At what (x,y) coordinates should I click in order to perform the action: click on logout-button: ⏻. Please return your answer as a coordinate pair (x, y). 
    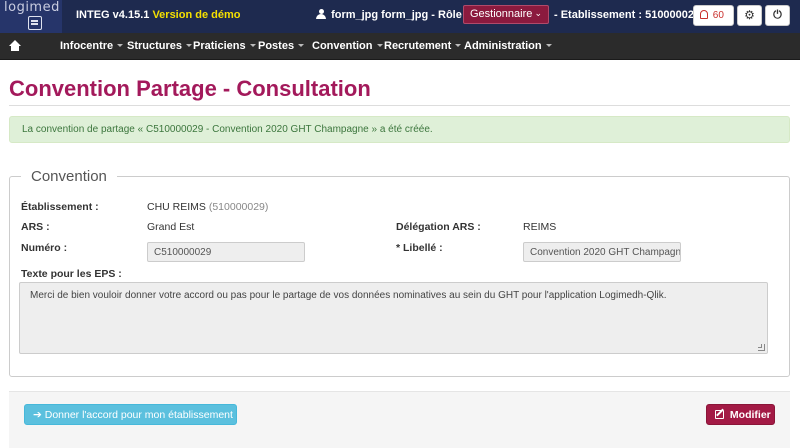
    Looking at the image, I should click on (777, 15).